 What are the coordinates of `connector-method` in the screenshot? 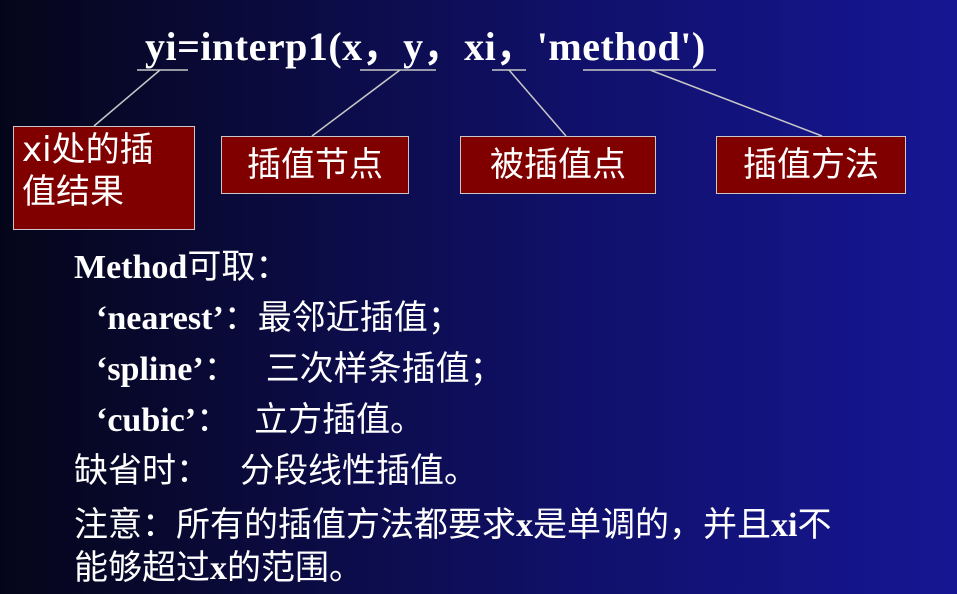 It's located at (736, 103).